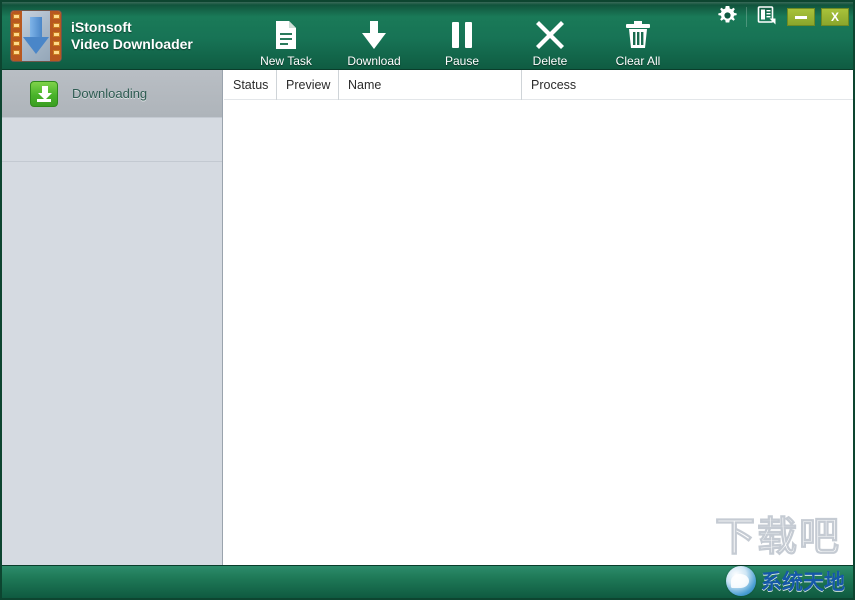  I want to click on download-arrow-icon, so click(374, 35).